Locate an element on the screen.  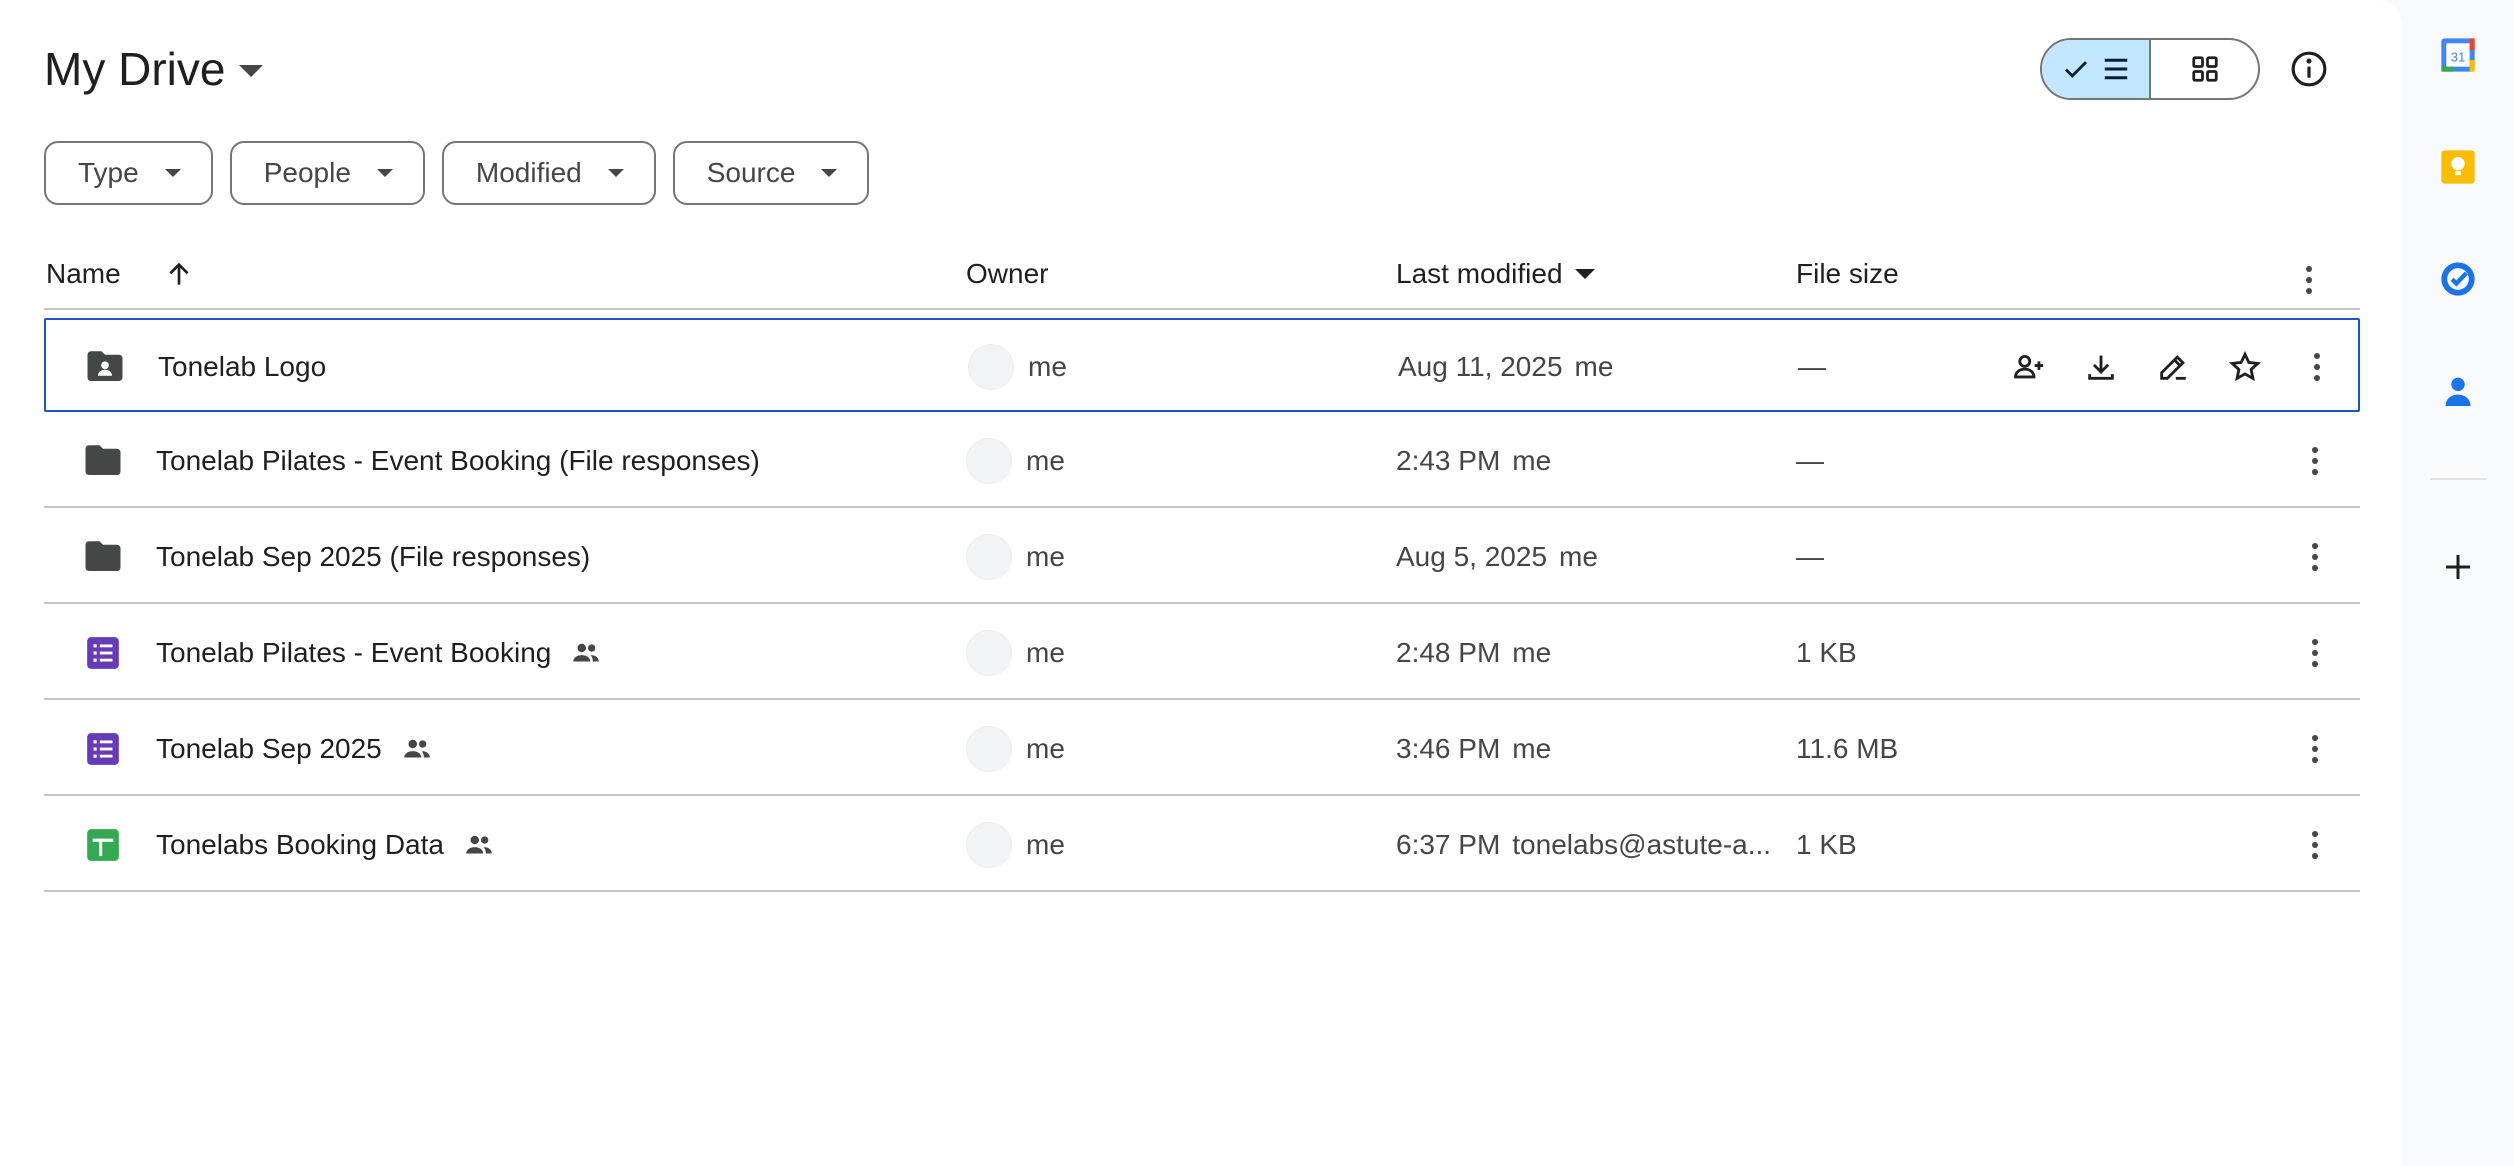
contacts-icon is located at coordinates (2458, 391).